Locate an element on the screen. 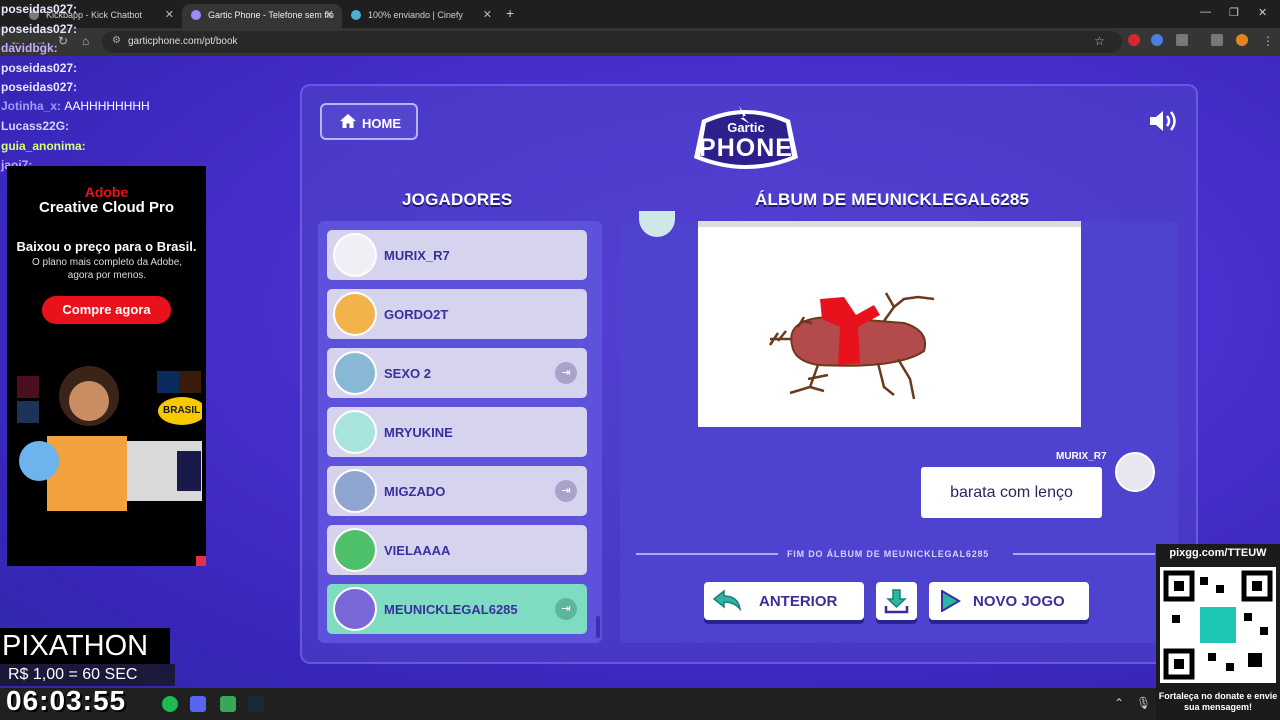 The image size is (1280, 720). ad-choices-icon is located at coordinates (201, 561).